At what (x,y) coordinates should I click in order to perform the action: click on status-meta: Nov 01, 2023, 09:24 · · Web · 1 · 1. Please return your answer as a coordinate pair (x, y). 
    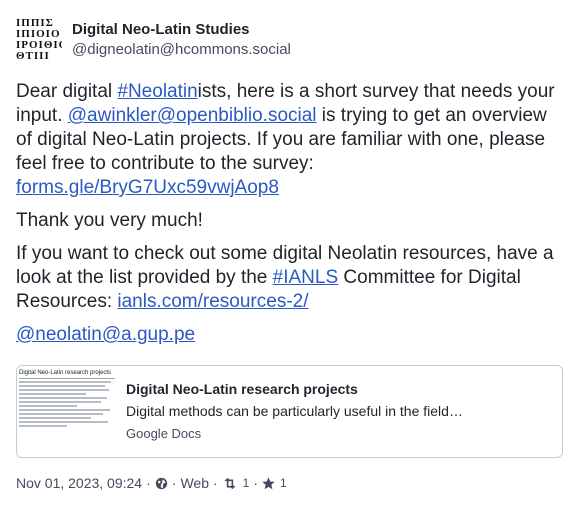
    Looking at the image, I should click on (151, 483).